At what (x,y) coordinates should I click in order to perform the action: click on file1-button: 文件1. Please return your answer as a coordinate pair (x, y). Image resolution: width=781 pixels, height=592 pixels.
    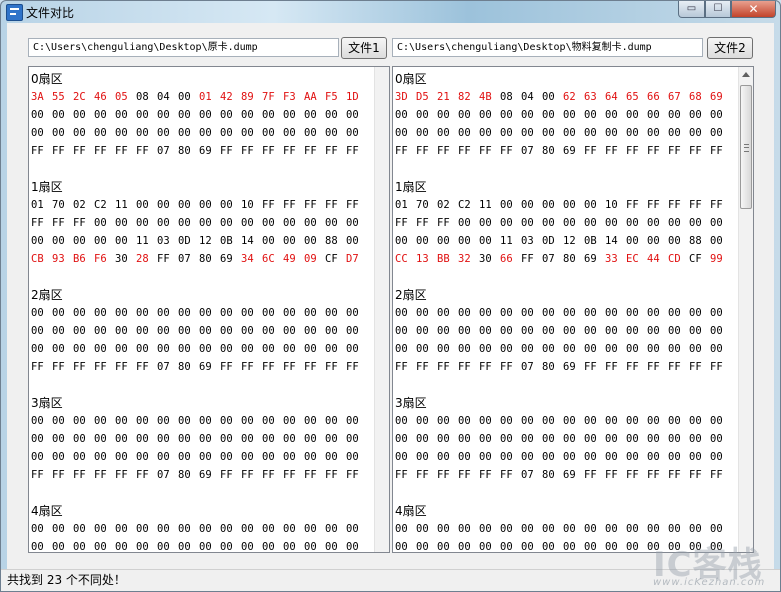
    Looking at the image, I should click on (364, 48).